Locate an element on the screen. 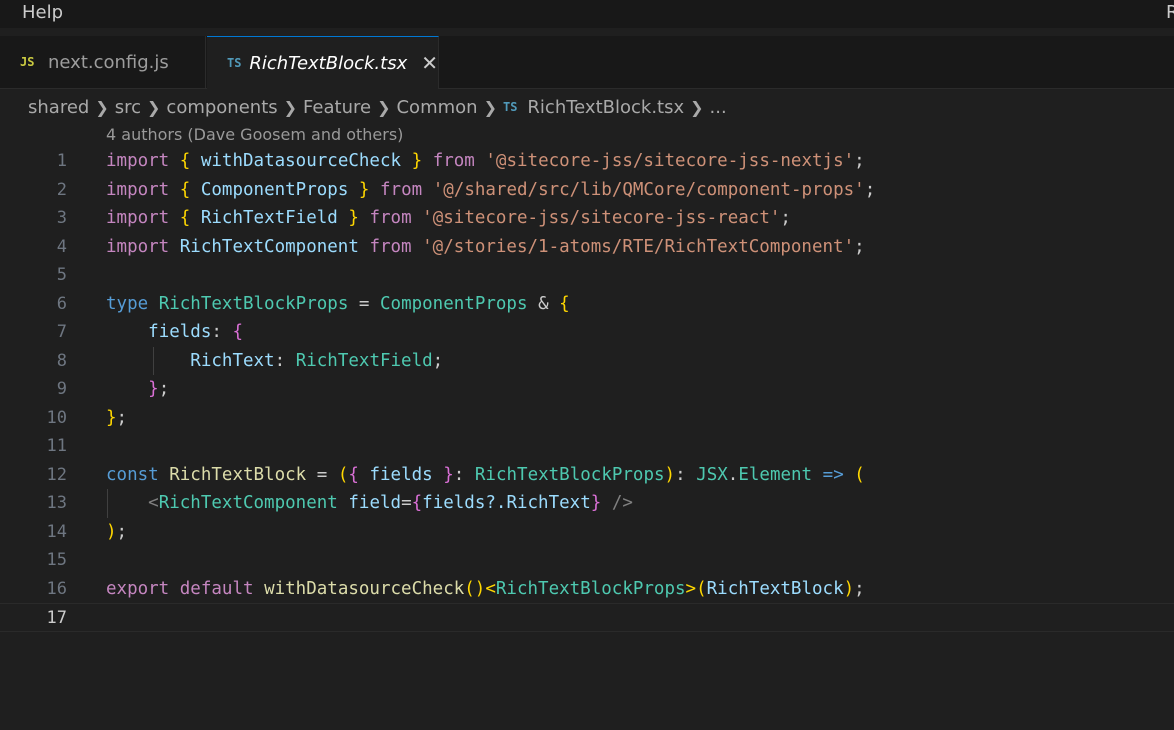  code-line: 15 is located at coordinates (587, 560).